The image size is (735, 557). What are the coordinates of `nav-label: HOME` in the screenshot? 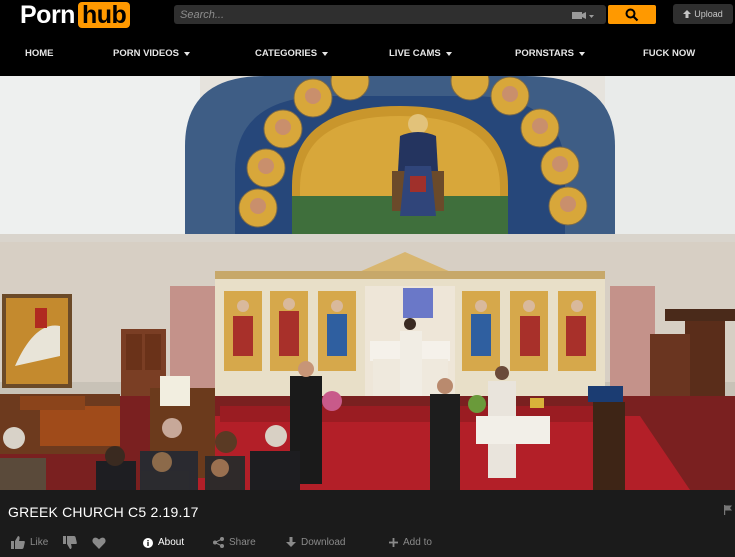 It's located at (39, 53).